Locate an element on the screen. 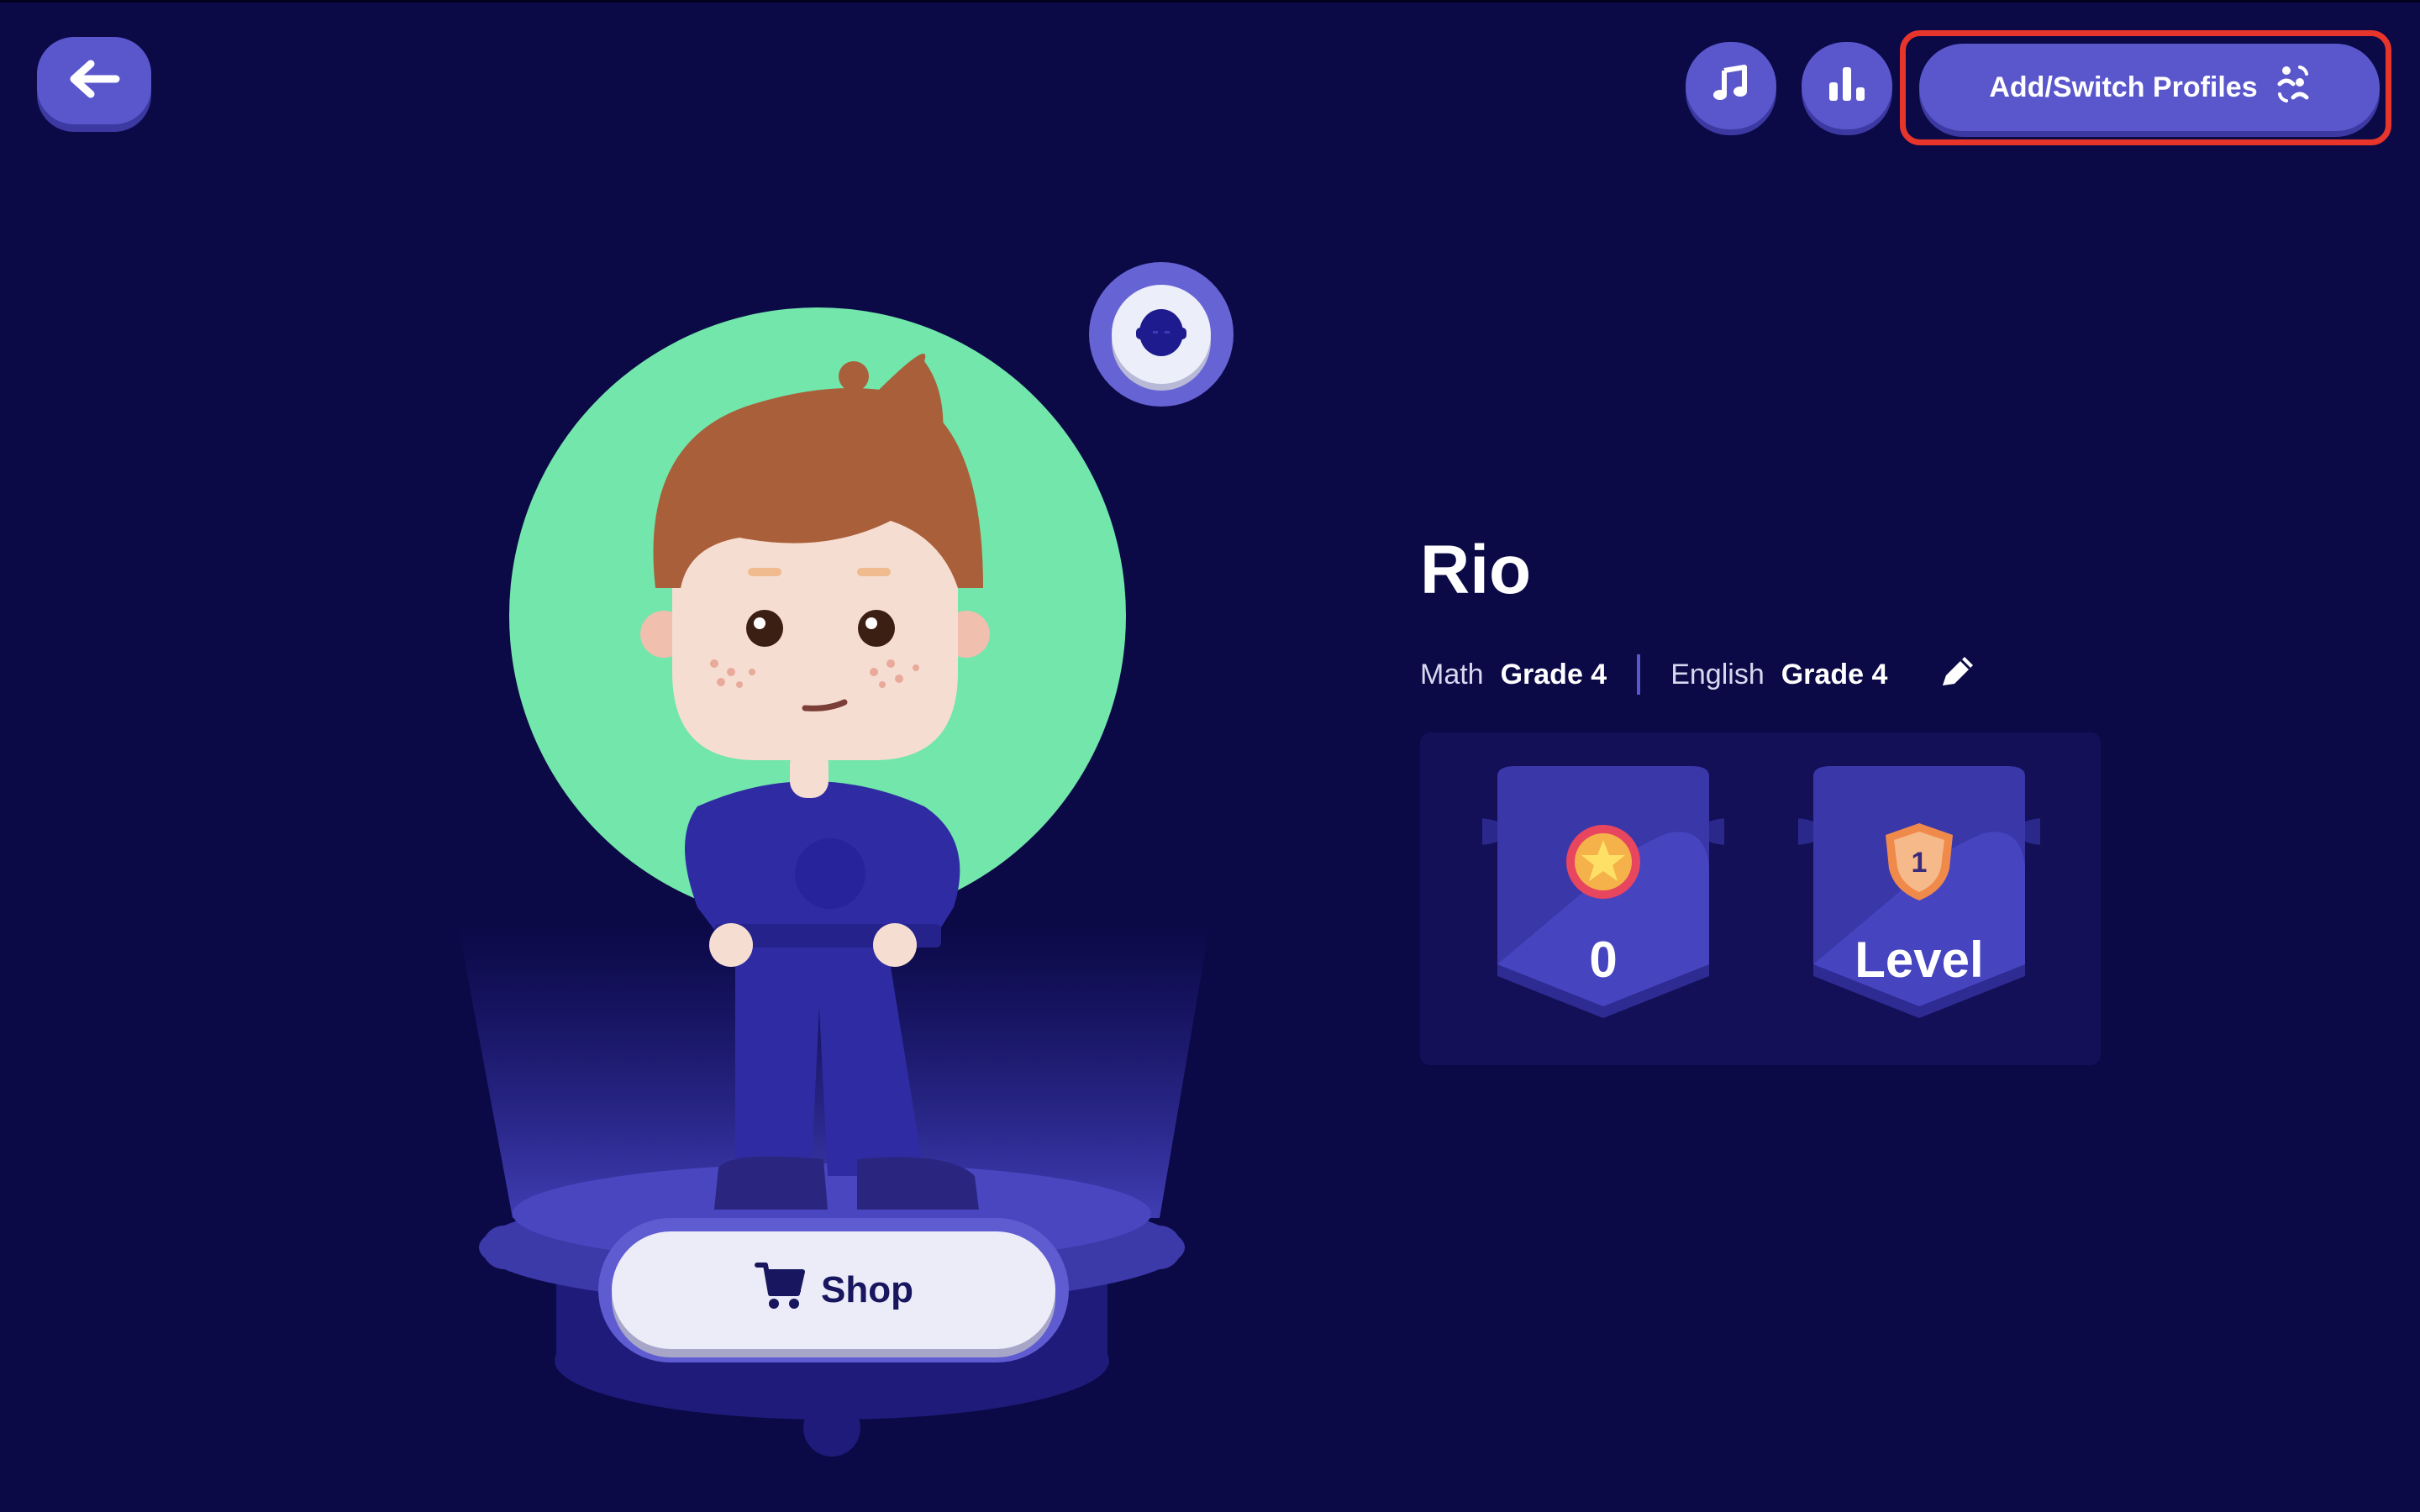 The height and width of the screenshot is (1512, 2420). profiles-icon is located at coordinates (2293, 88).